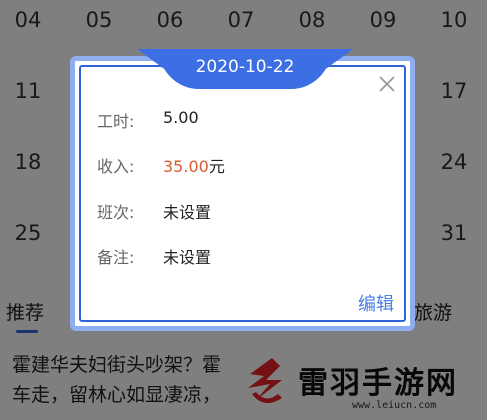 The height and width of the screenshot is (420, 487). What do you see at coordinates (187, 212) in the screenshot?
I see `shift-value: 未设置` at bounding box center [187, 212].